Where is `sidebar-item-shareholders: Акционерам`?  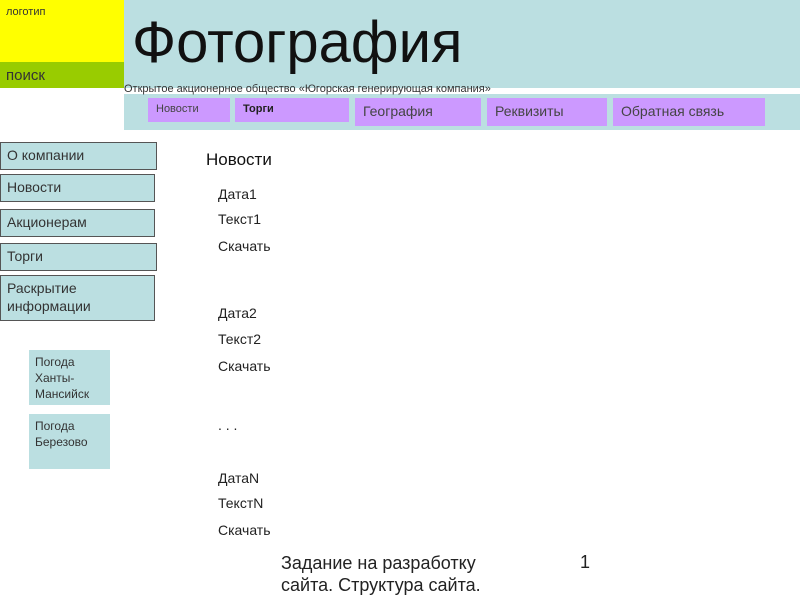 sidebar-item-shareholders: Акционерам is located at coordinates (77, 223).